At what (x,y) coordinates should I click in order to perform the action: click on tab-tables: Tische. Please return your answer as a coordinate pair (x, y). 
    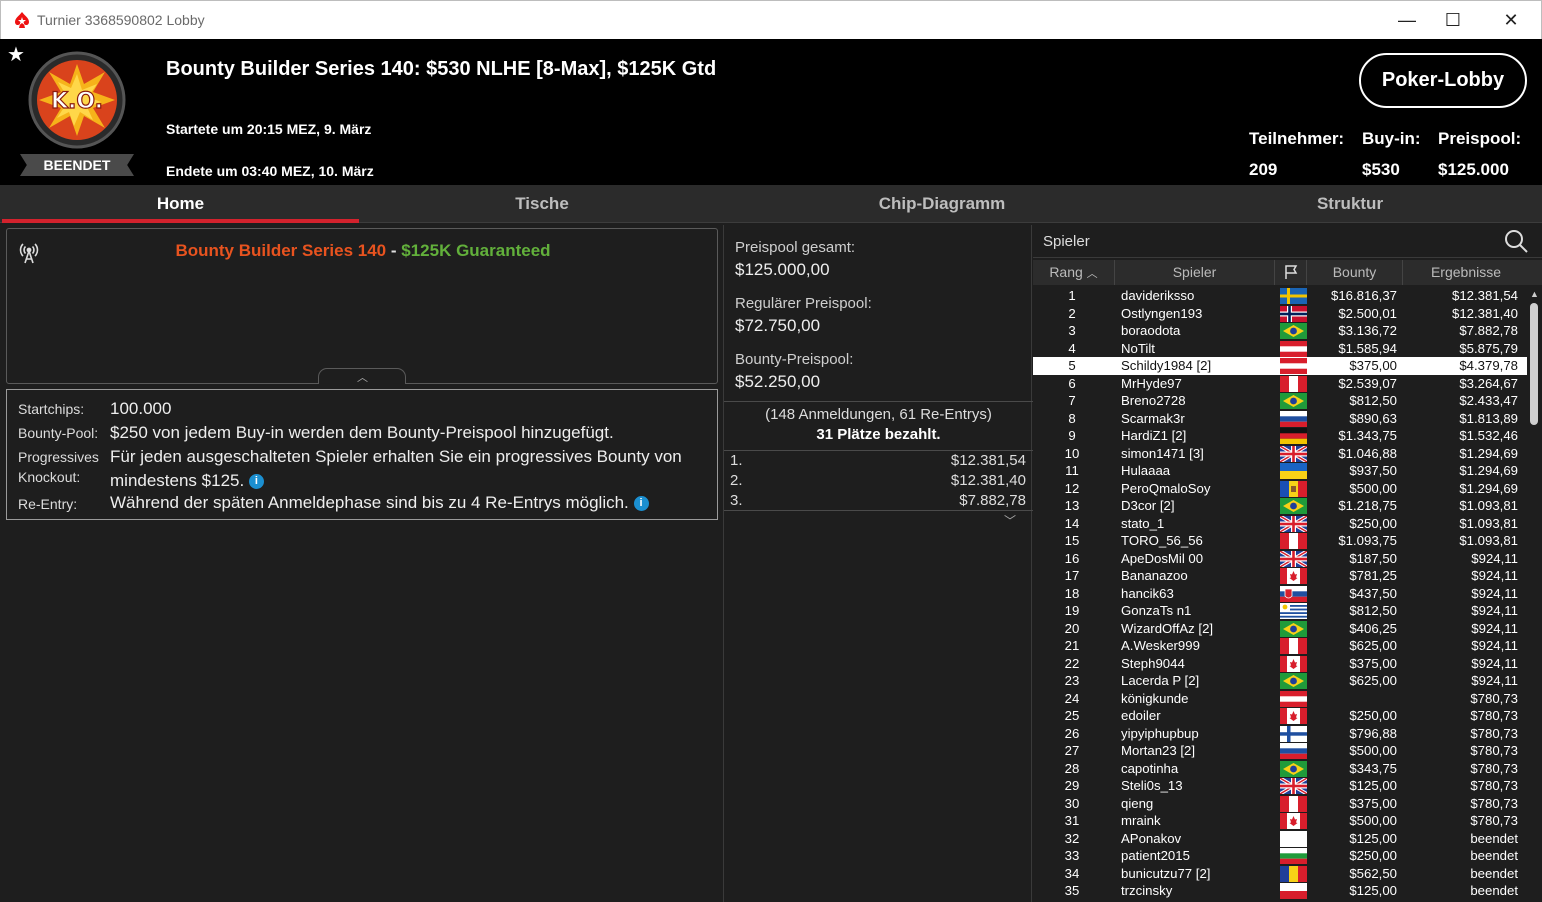
    Looking at the image, I should click on (542, 204).